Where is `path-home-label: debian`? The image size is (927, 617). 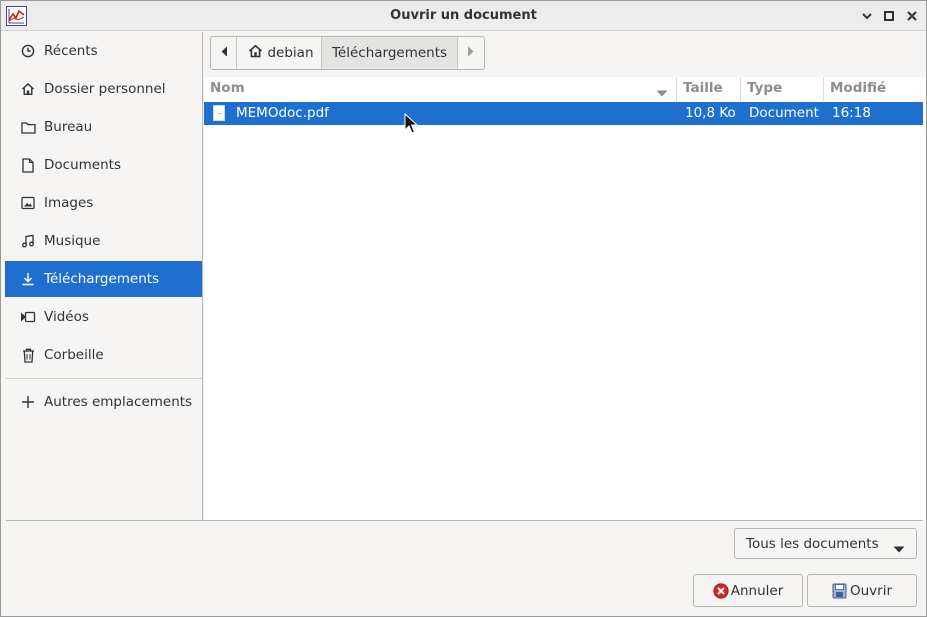 path-home-label: debian is located at coordinates (290, 53).